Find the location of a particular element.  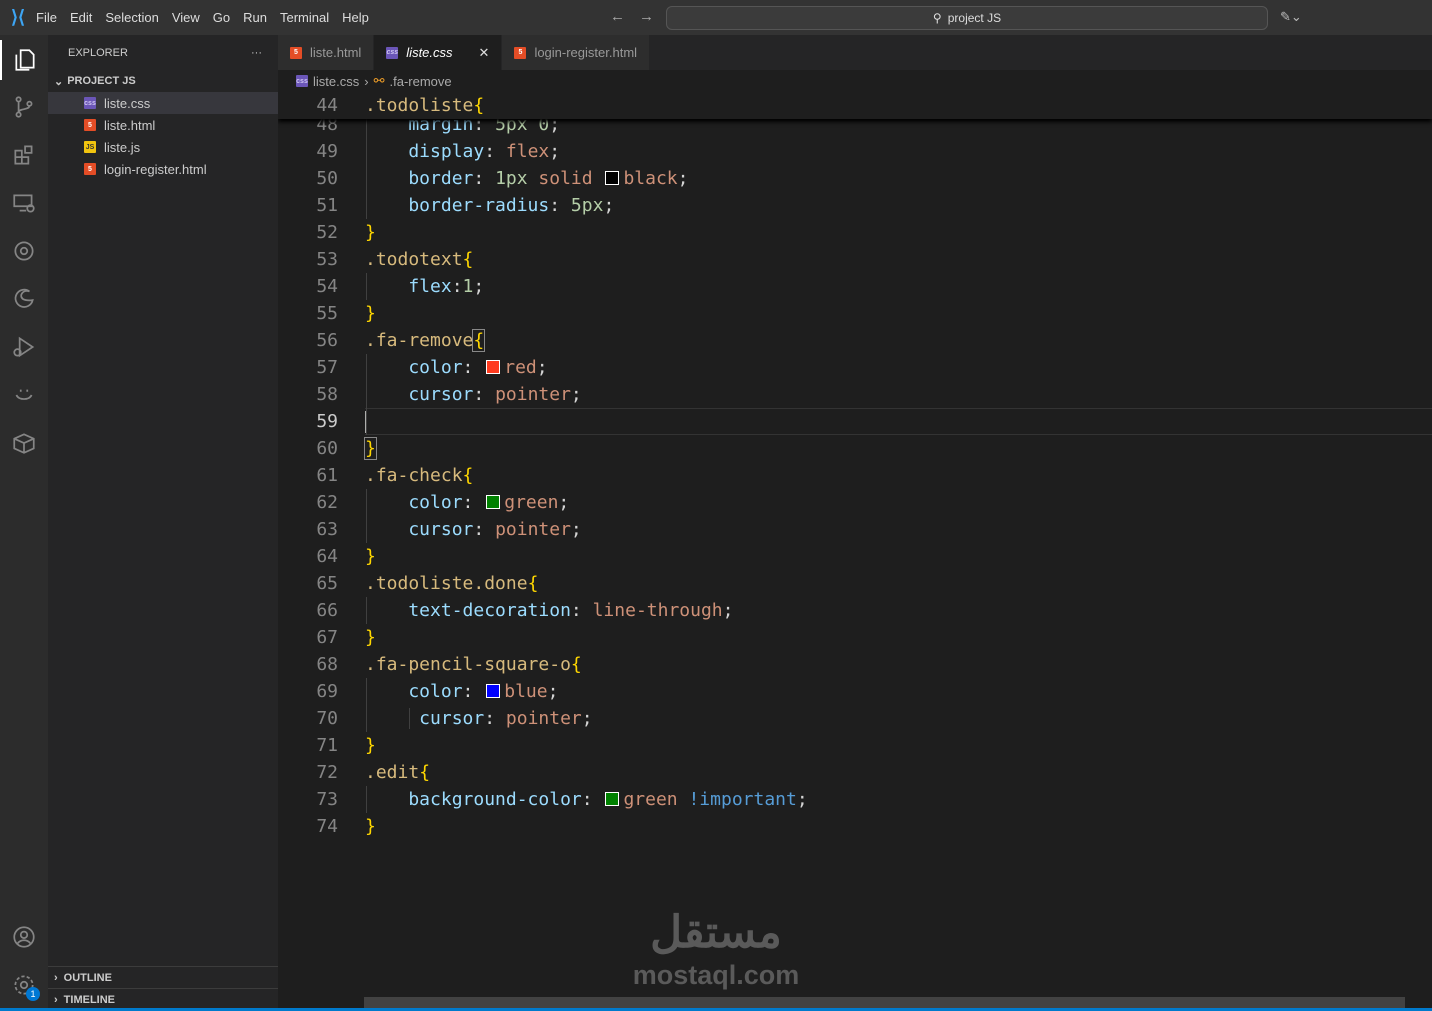

code-line: 56 .fa-remove{ is located at coordinates (855, 340).